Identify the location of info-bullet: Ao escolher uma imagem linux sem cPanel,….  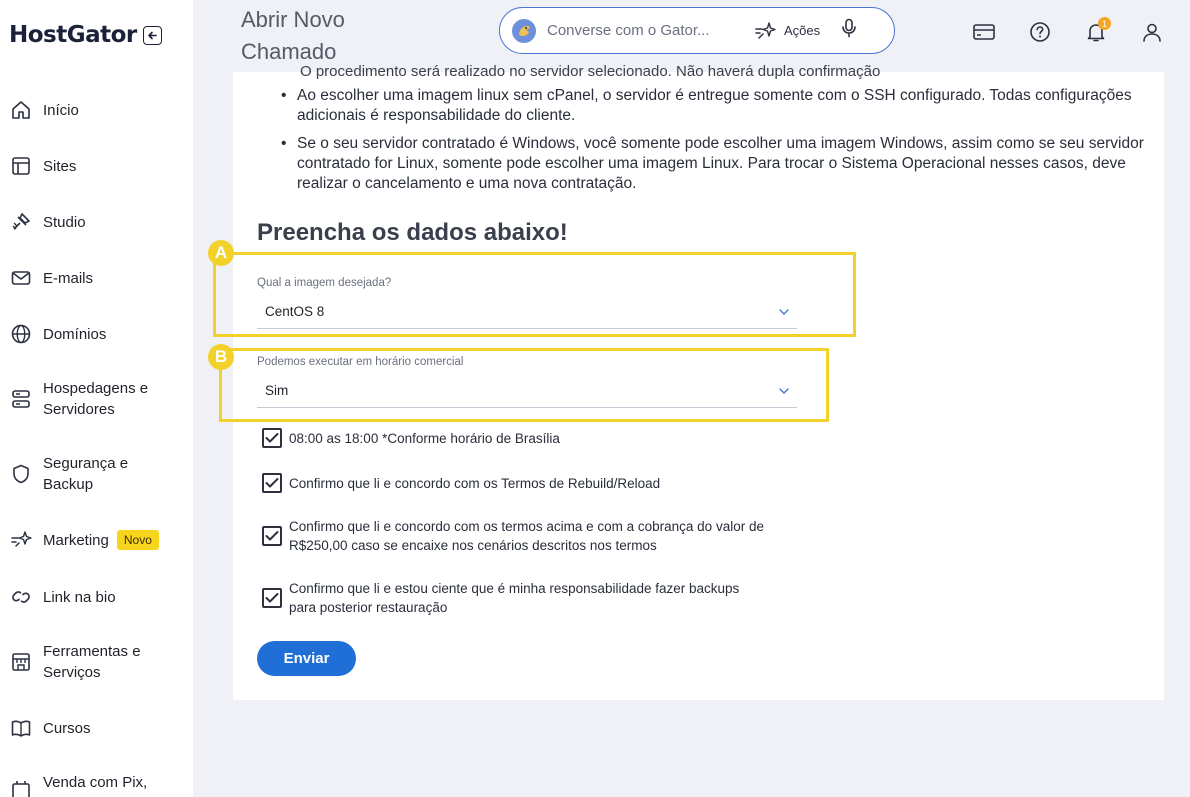
(713, 106).